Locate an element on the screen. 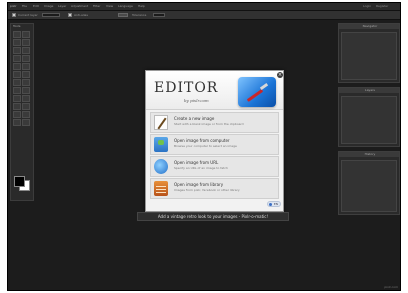 Image resolution: width=408 pixels, height=293 pixels. hand-tool-icon is located at coordinates (26, 114).